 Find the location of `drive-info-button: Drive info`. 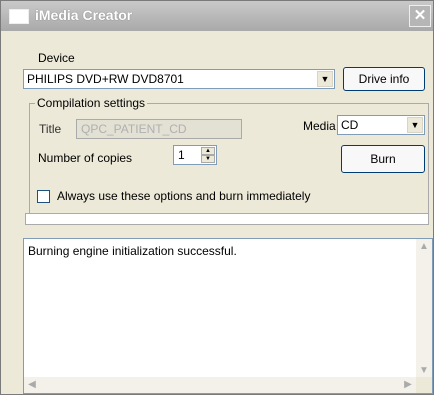

drive-info-button: Drive info is located at coordinates (384, 79).